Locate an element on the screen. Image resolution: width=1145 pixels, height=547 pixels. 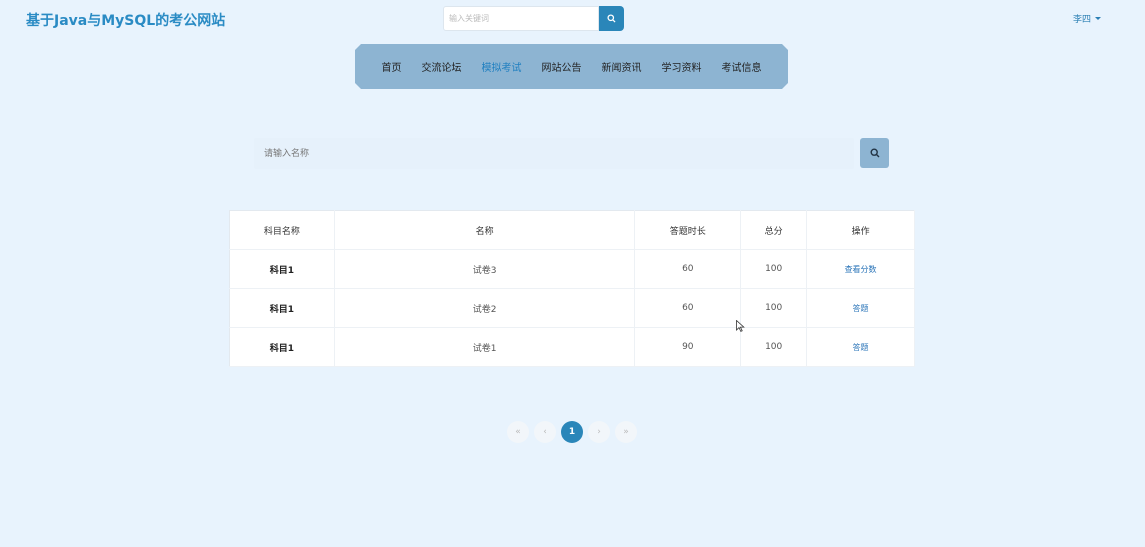
cell-name: 试卷1 is located at coordinates (485, 347).